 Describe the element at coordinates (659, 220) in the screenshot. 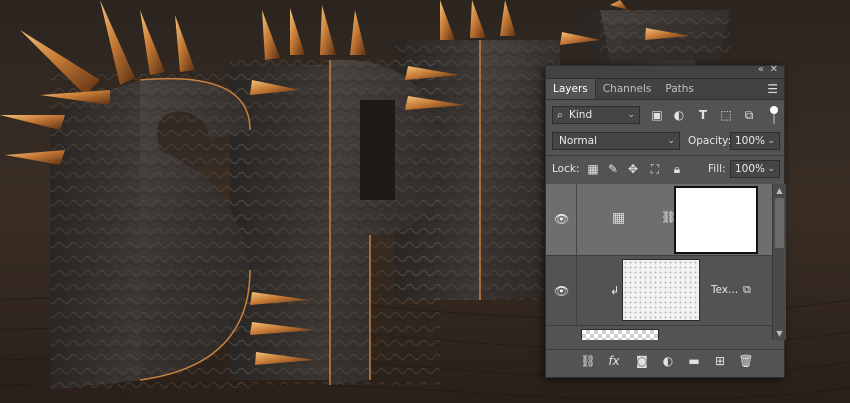

I see `layer-row-adjustment: 👁︎ ▦ ⛓︎` at that location.